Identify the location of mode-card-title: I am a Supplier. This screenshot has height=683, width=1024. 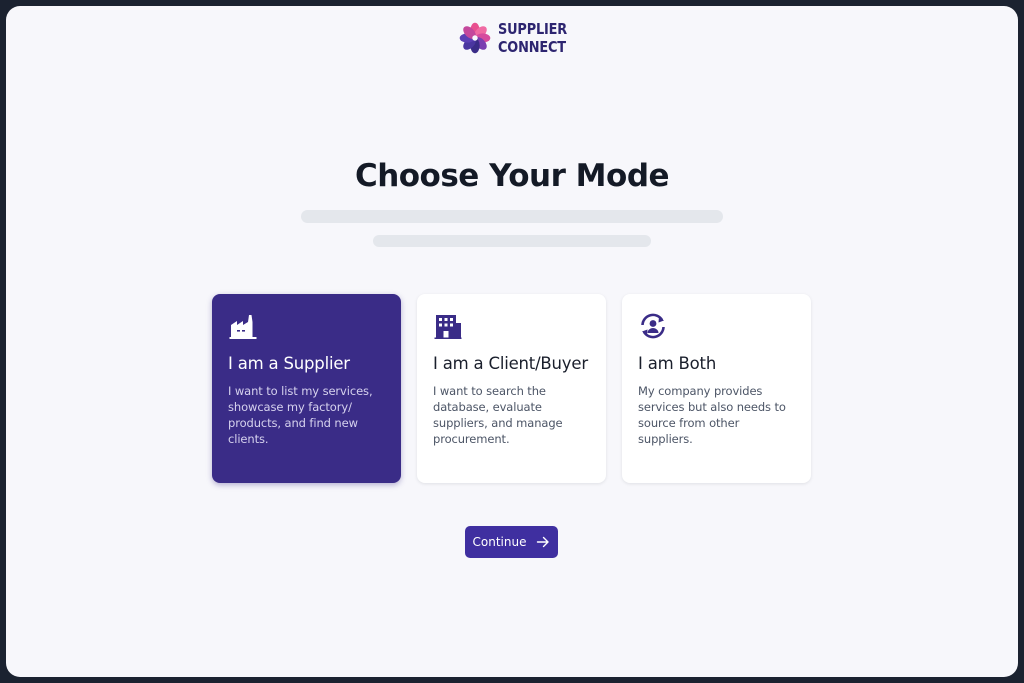
(289, 363).